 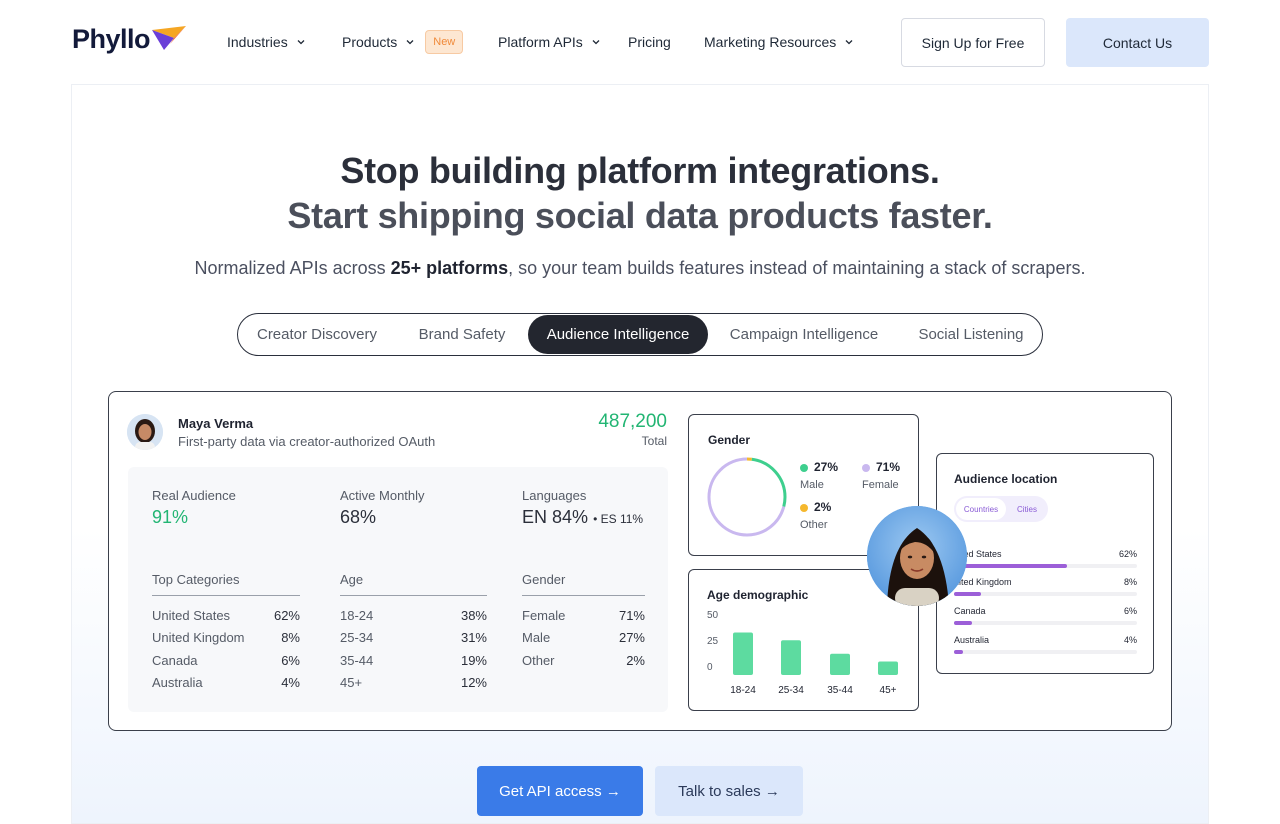 What do you see at coordinates (560, 791) in the screenshot?
I see `get-api-access-button: Get API access →` at bounding box center [560, 791].